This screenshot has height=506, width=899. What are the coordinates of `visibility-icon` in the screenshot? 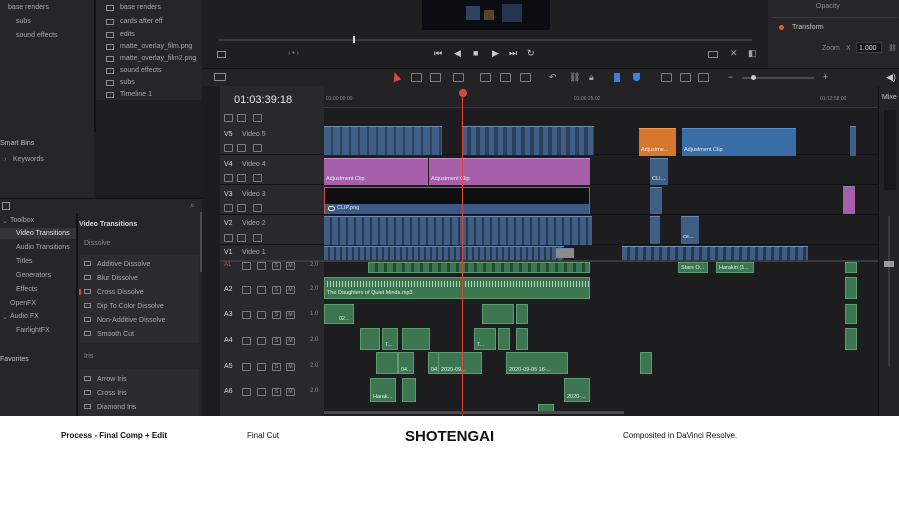 It's located at (257, 238).